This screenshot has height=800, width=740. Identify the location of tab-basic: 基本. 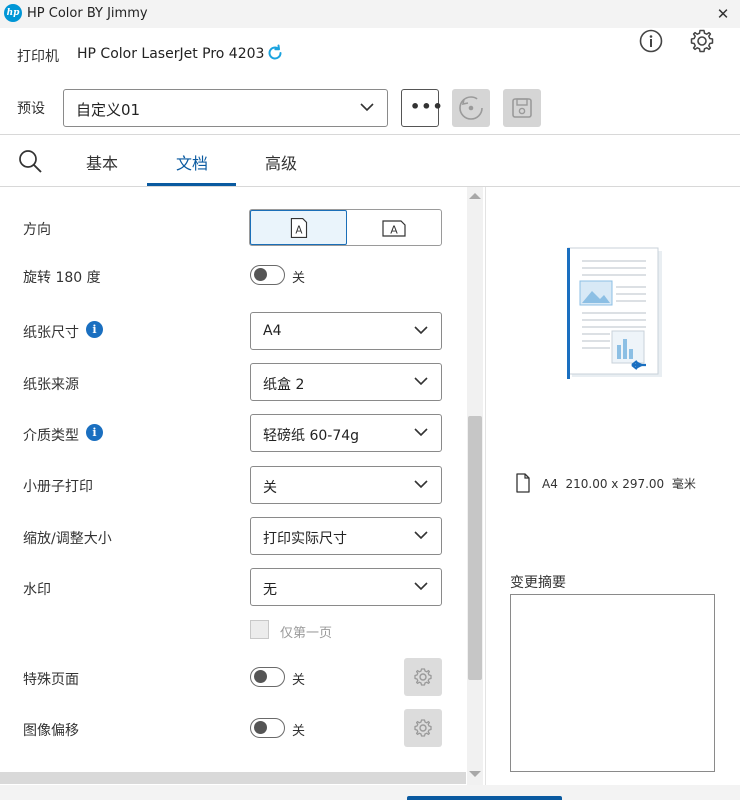
(102, 162).